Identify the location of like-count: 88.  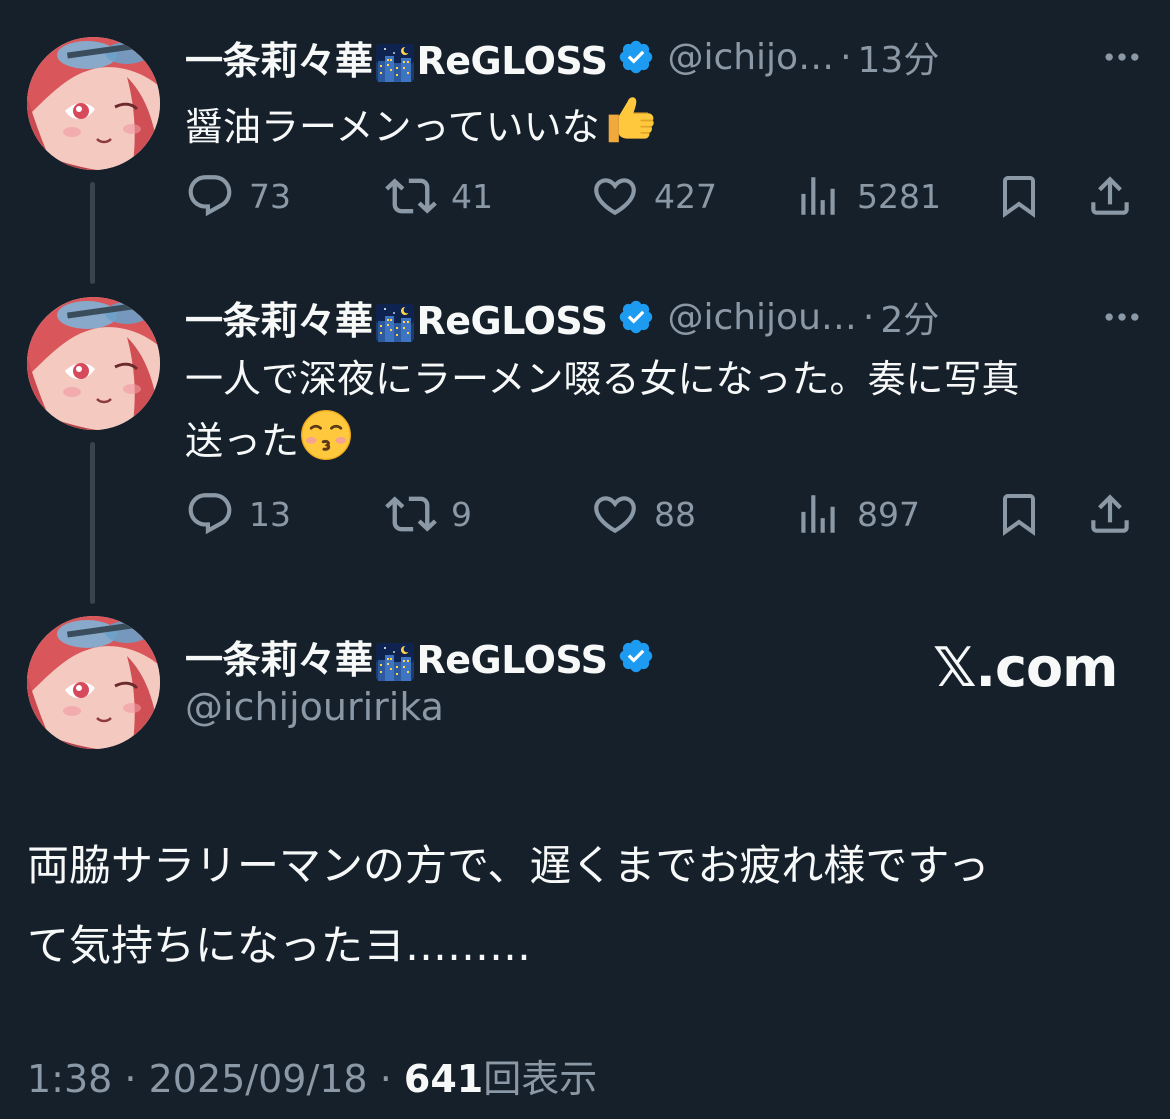
(675, 514).